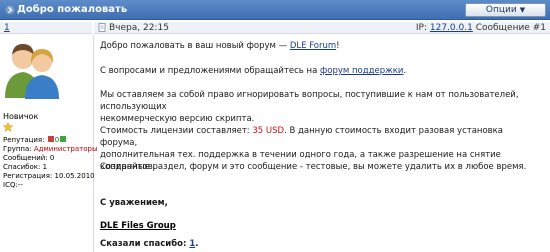 Image resolution: width=550 pixels, height=252 pixels. I want to click on topic-title: Добро пожаловать, so click(72, 9).